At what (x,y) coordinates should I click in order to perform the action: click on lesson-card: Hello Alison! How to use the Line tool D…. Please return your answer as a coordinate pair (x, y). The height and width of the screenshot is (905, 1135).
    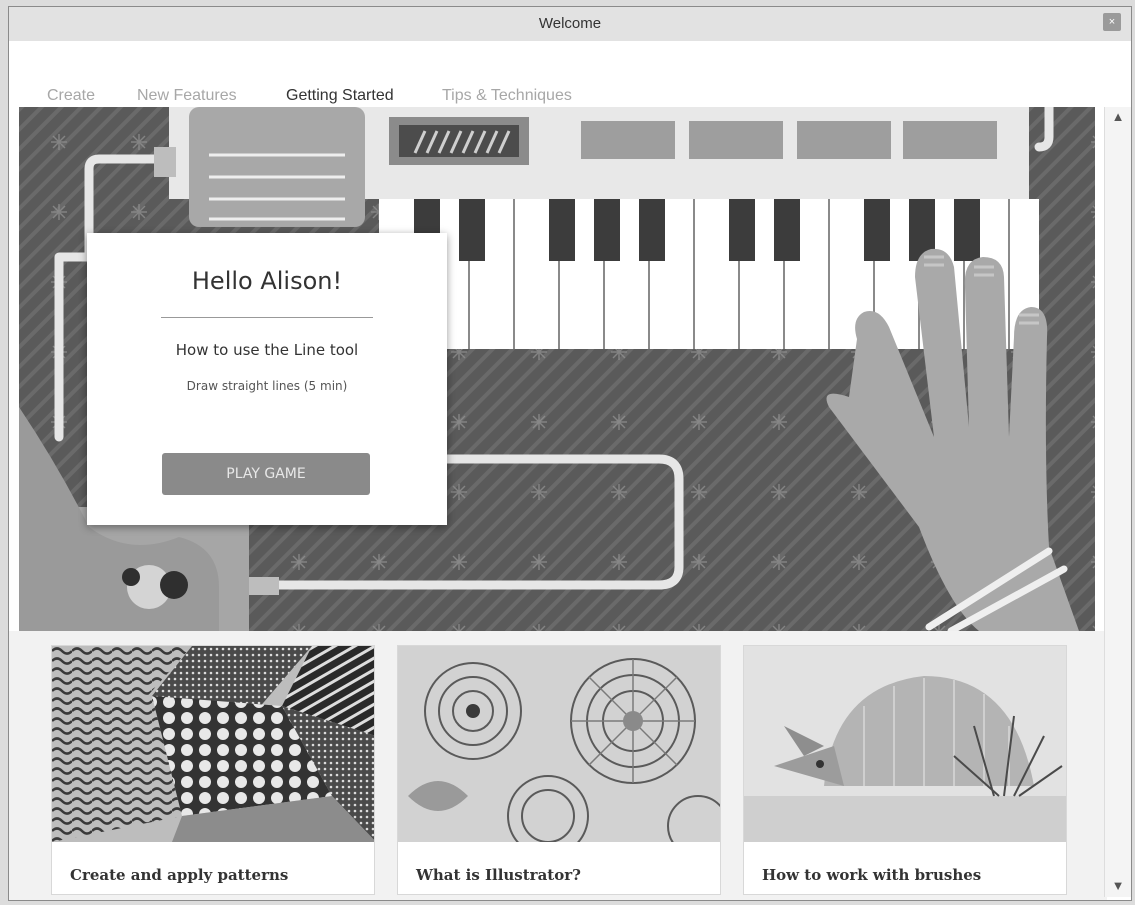
    Looking at the image, I should click on (267, 379).